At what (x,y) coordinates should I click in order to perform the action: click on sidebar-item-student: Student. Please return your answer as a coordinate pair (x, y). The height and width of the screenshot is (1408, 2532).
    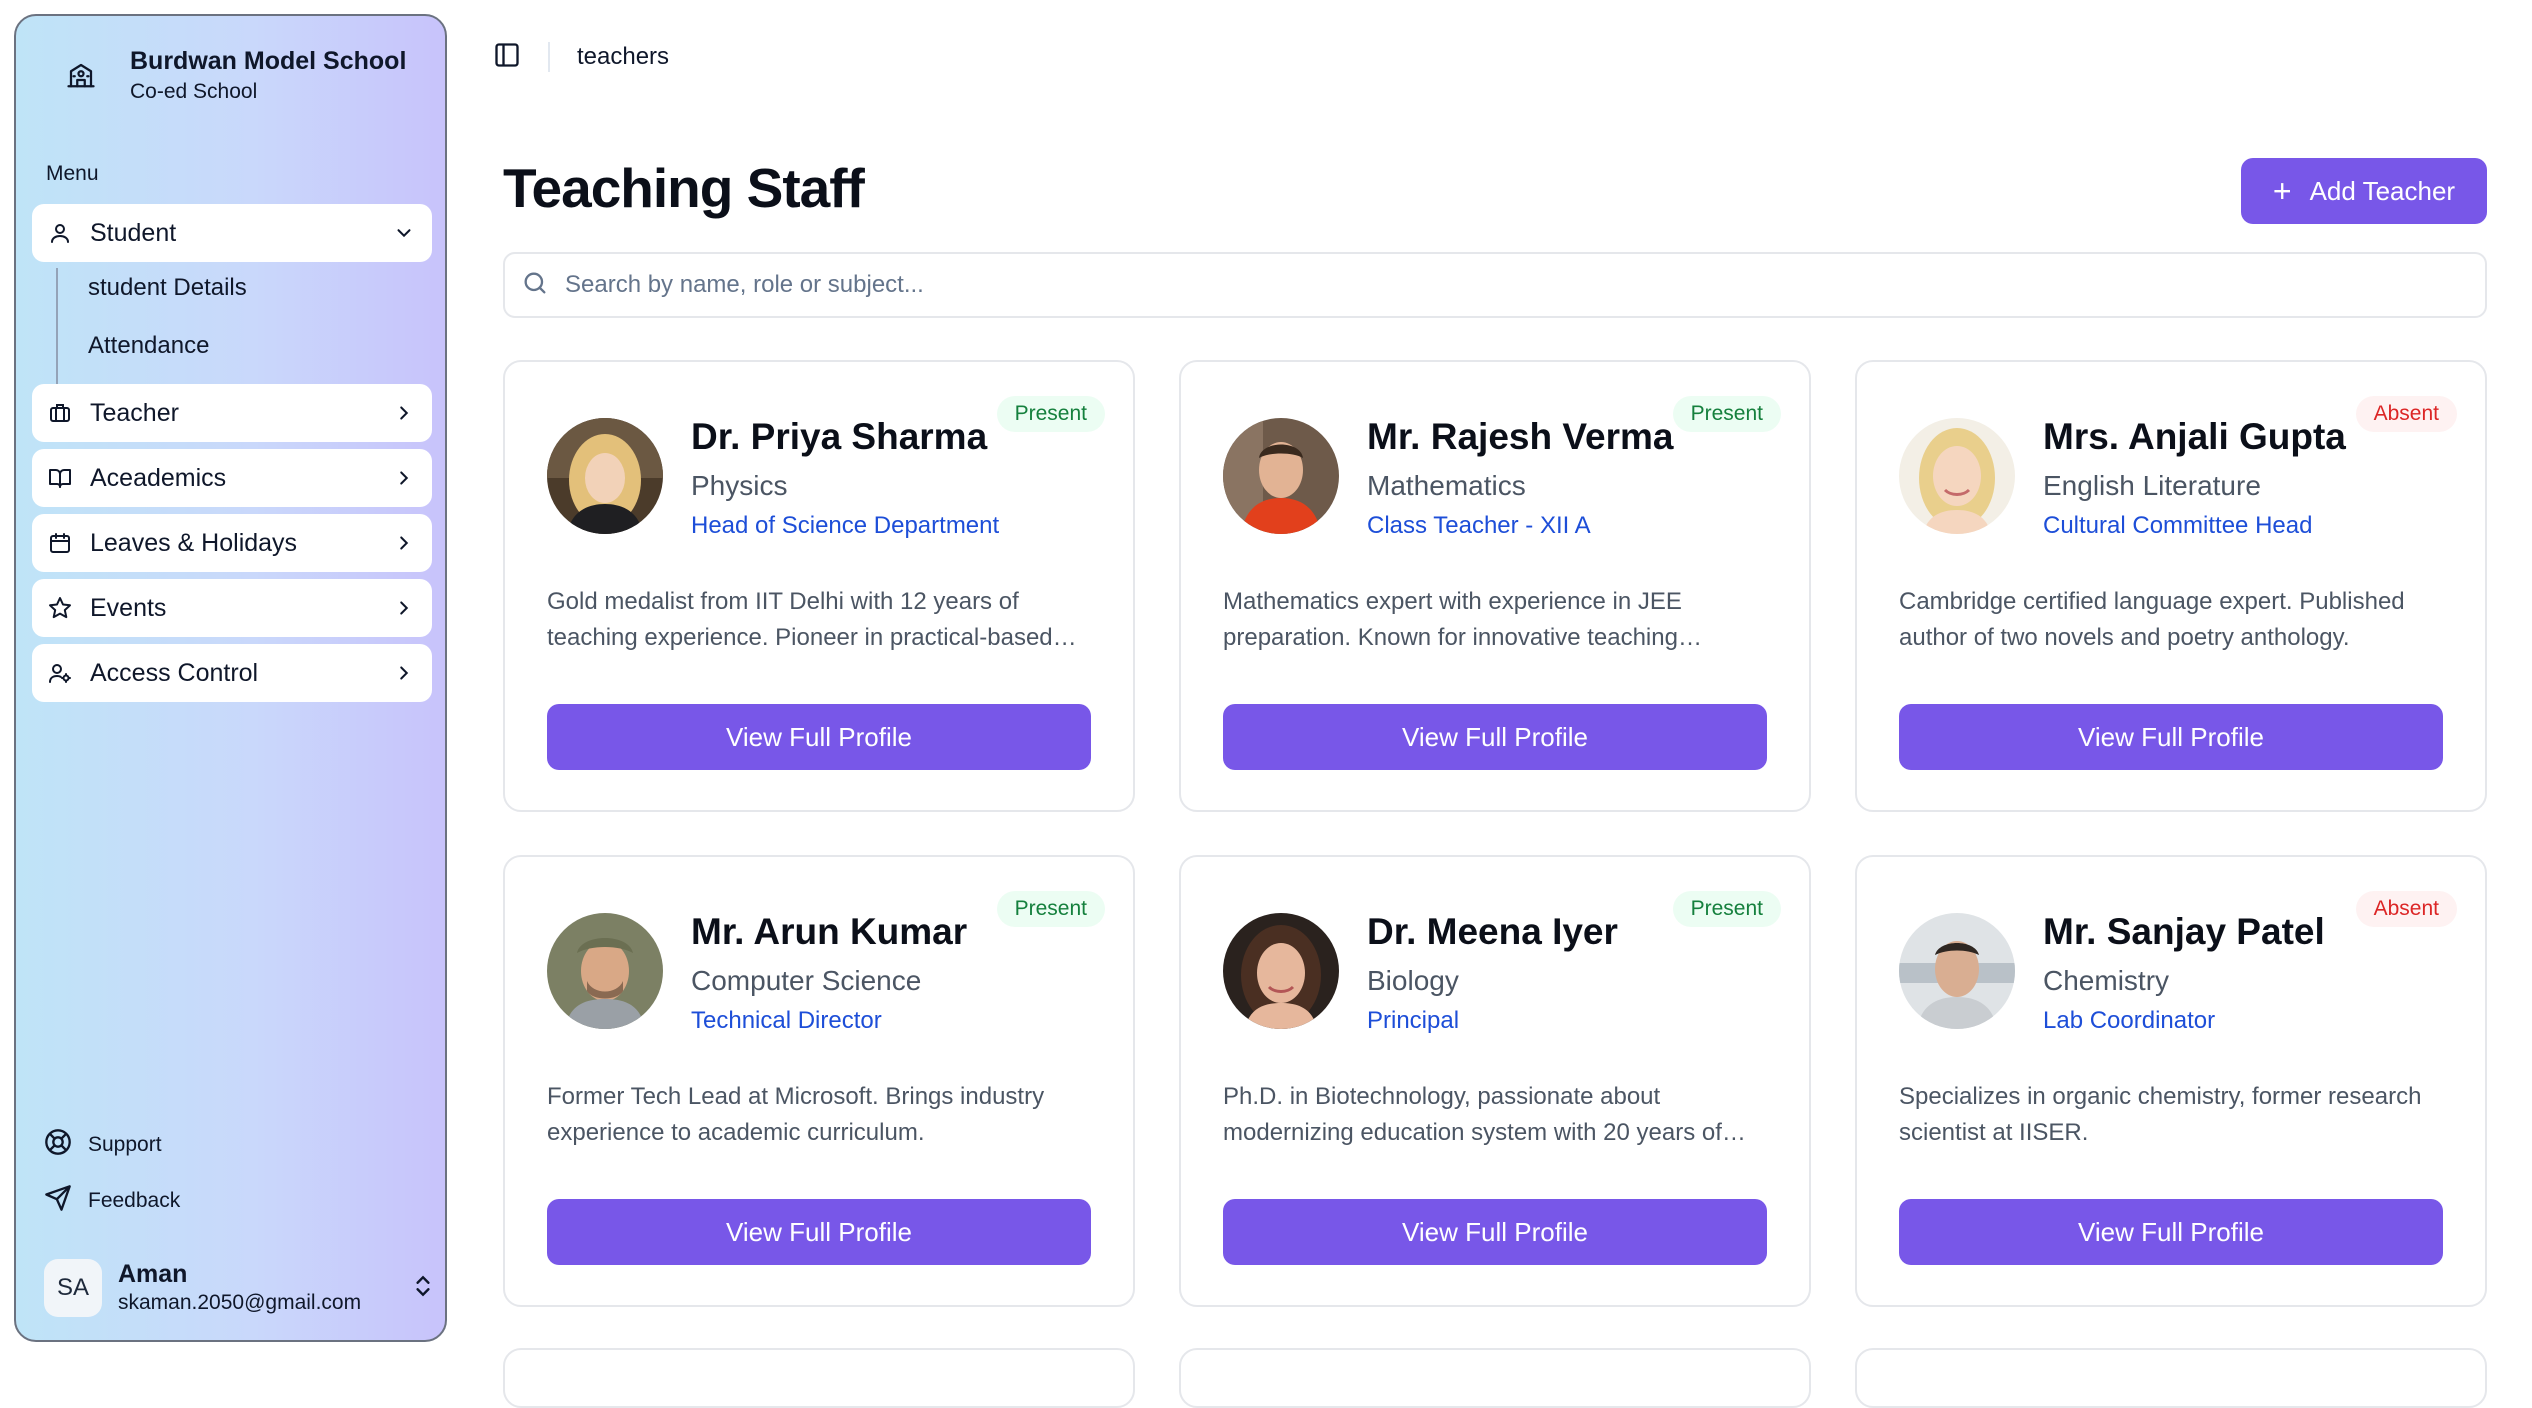
    Looking at the image, I should click on (232, 233).